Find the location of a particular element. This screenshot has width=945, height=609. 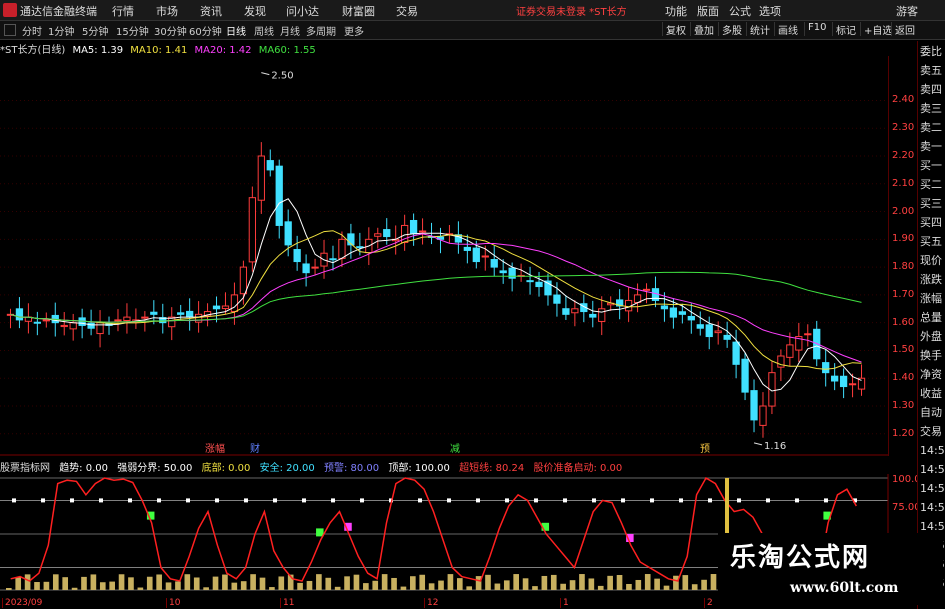

watermark: 乐淘公式网 www.60lt.com is located at coordinates (830, 569).